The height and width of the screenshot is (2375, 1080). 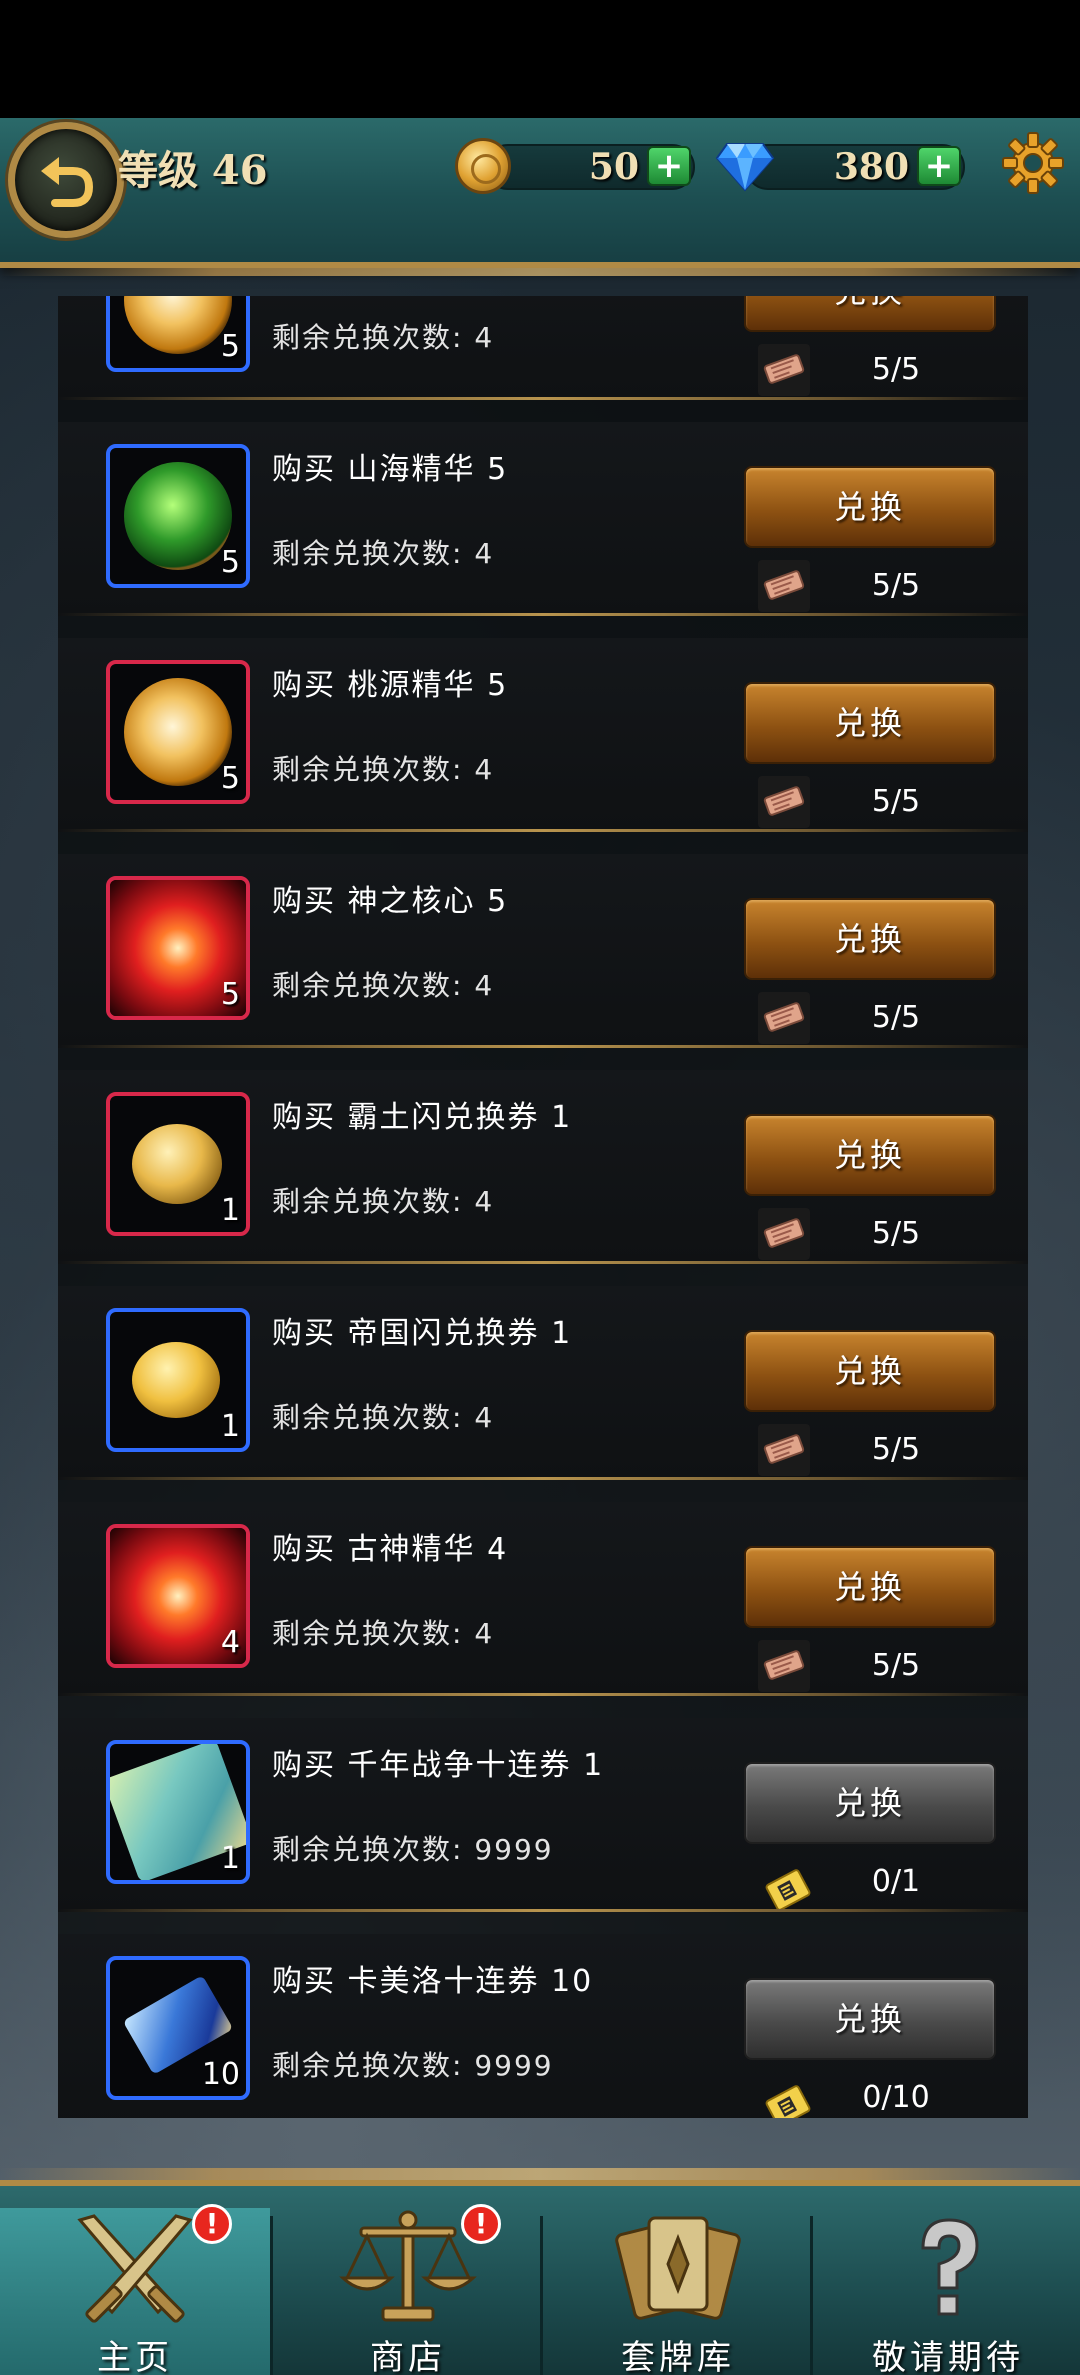 I want to click on item-quantity: 4, so click(x=230, y=1642).